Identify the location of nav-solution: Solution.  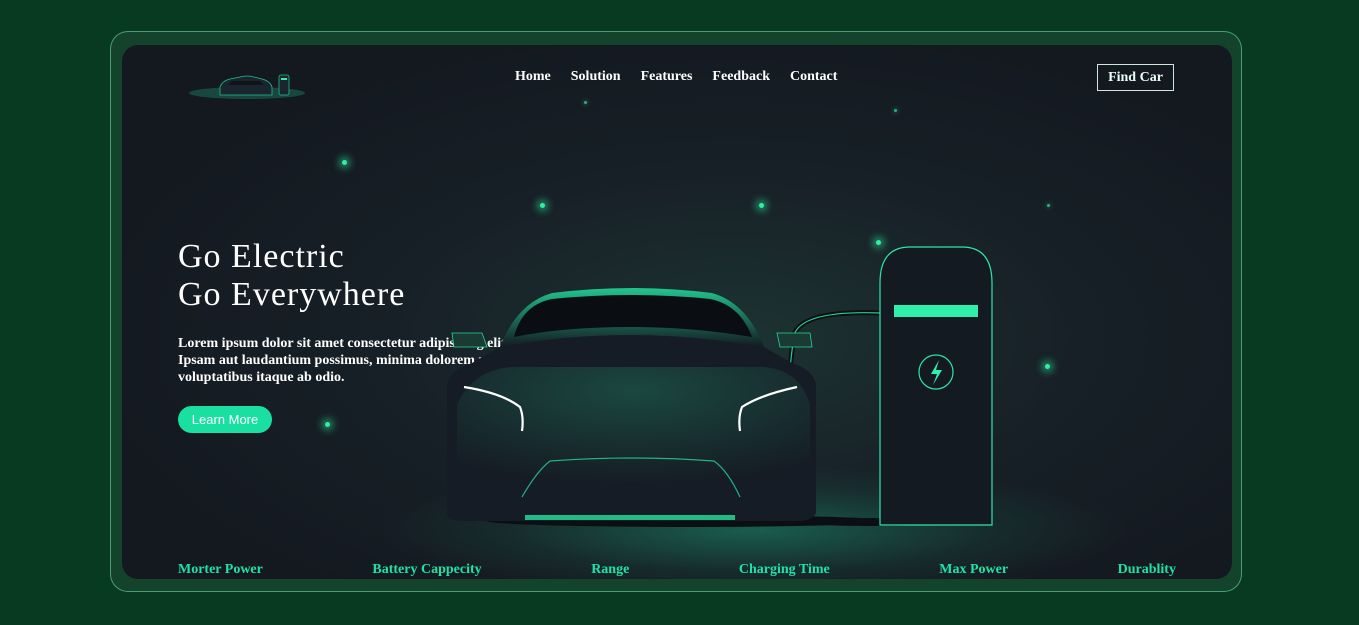
(596, 77).